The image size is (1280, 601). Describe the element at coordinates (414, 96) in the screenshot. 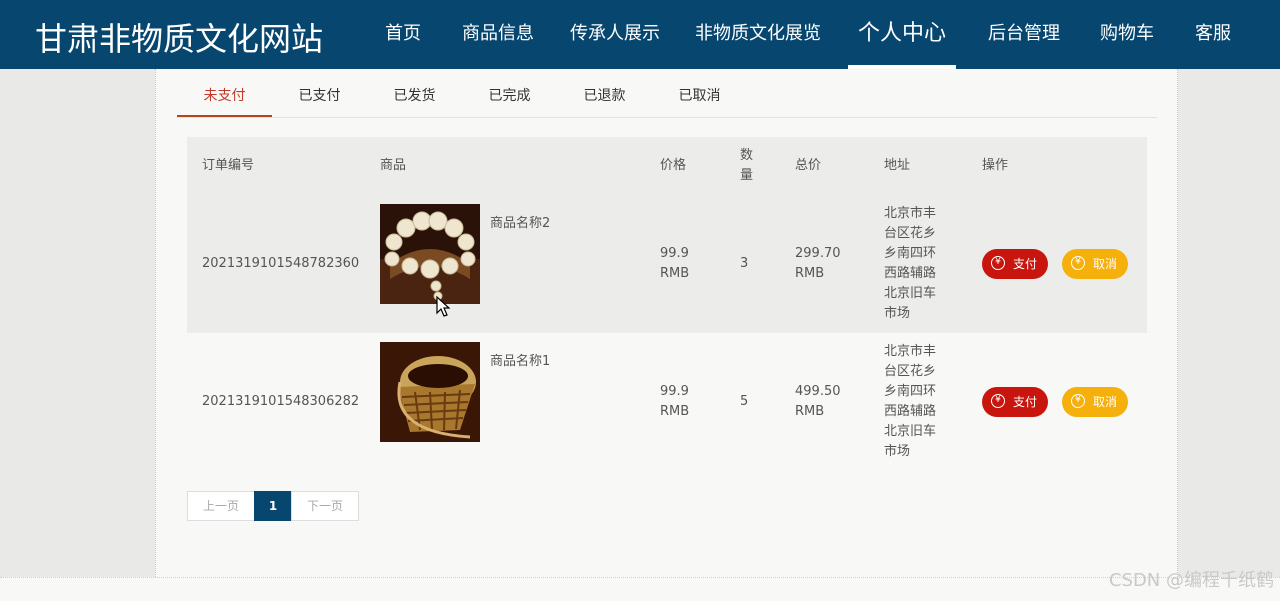

I see `tab-shipped: 已发货` at that location.